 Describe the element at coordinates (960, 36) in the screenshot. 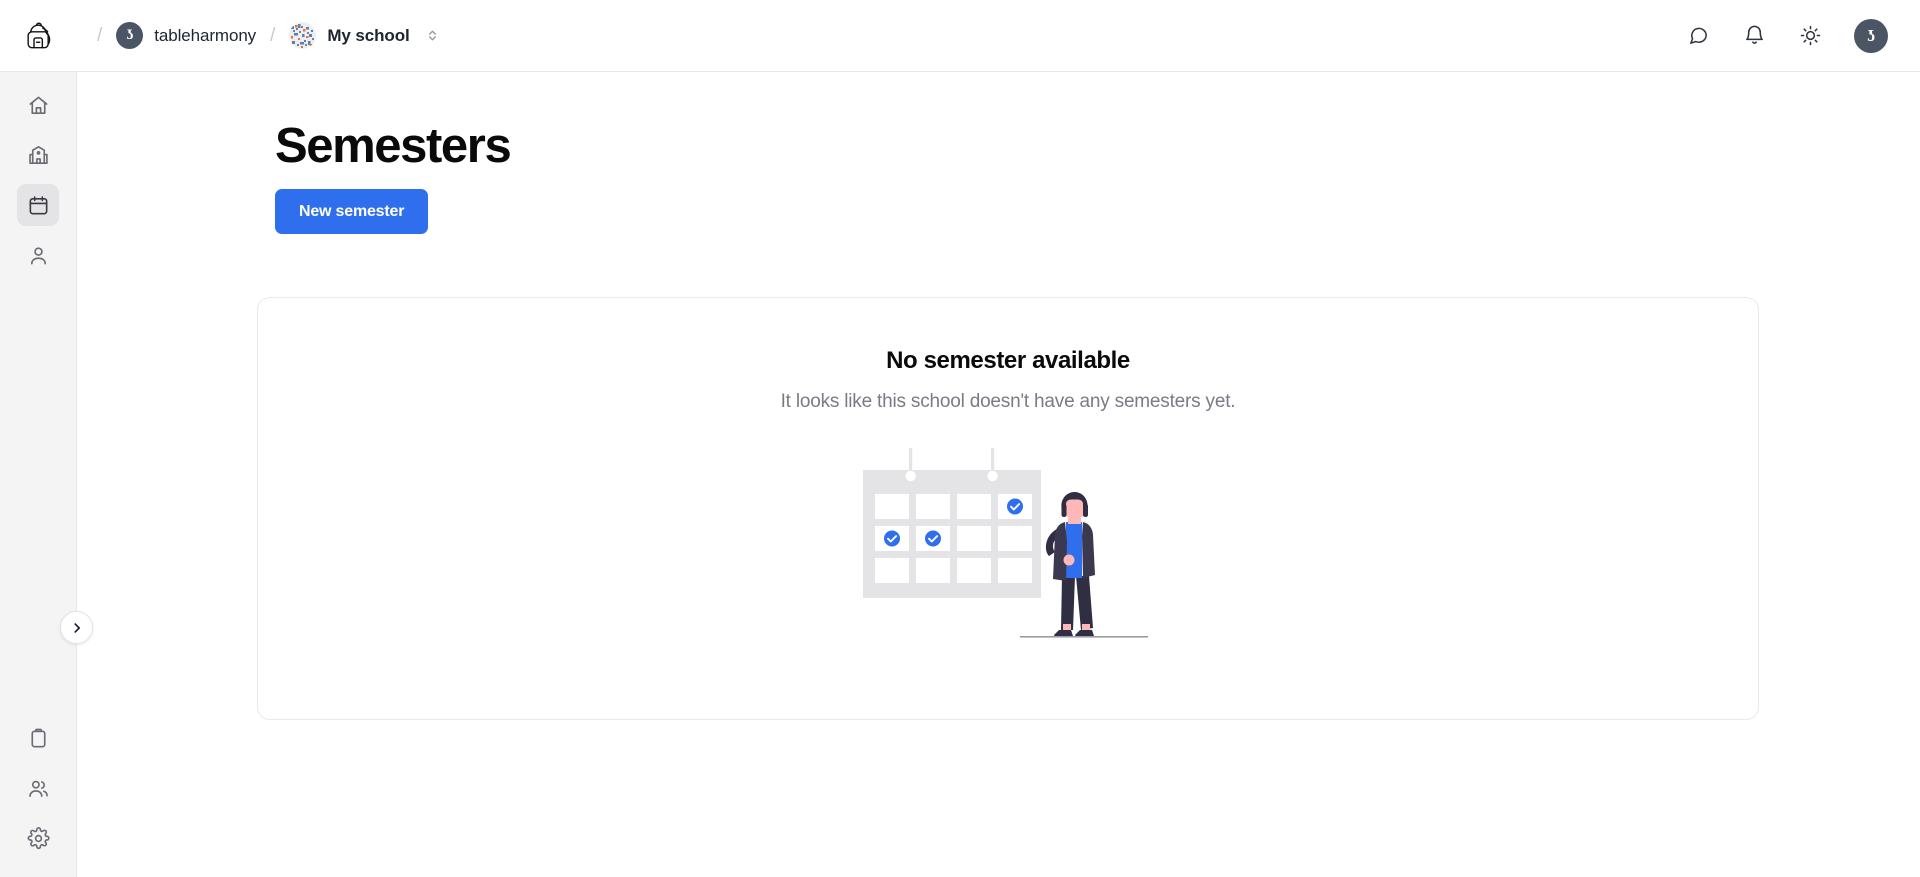

I see `top-header: / ʖ tableharmony / My school ʖ` at that location.